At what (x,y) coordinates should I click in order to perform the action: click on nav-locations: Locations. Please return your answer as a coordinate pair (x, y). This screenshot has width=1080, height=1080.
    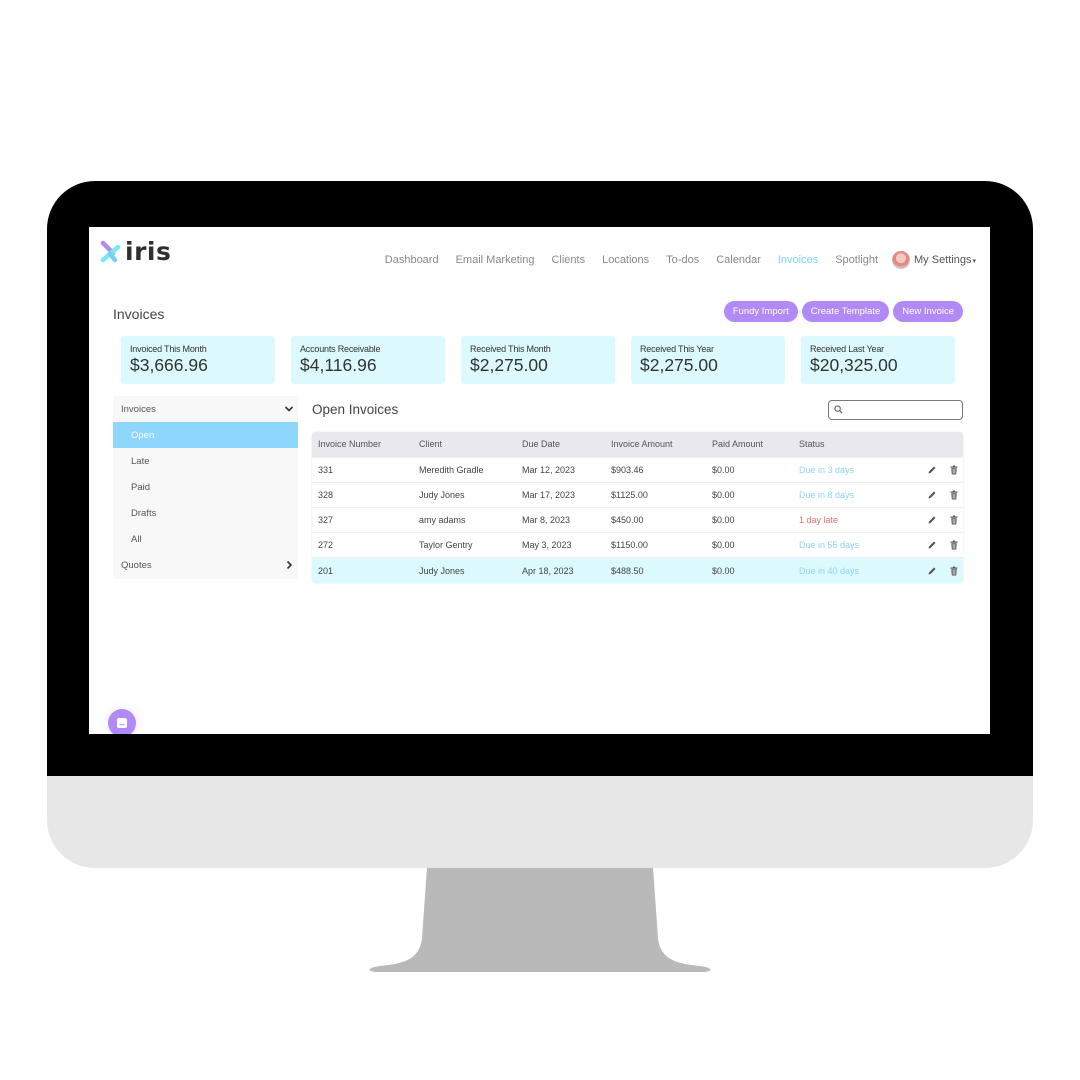
    Looking at the image, I should click on (625, 260).